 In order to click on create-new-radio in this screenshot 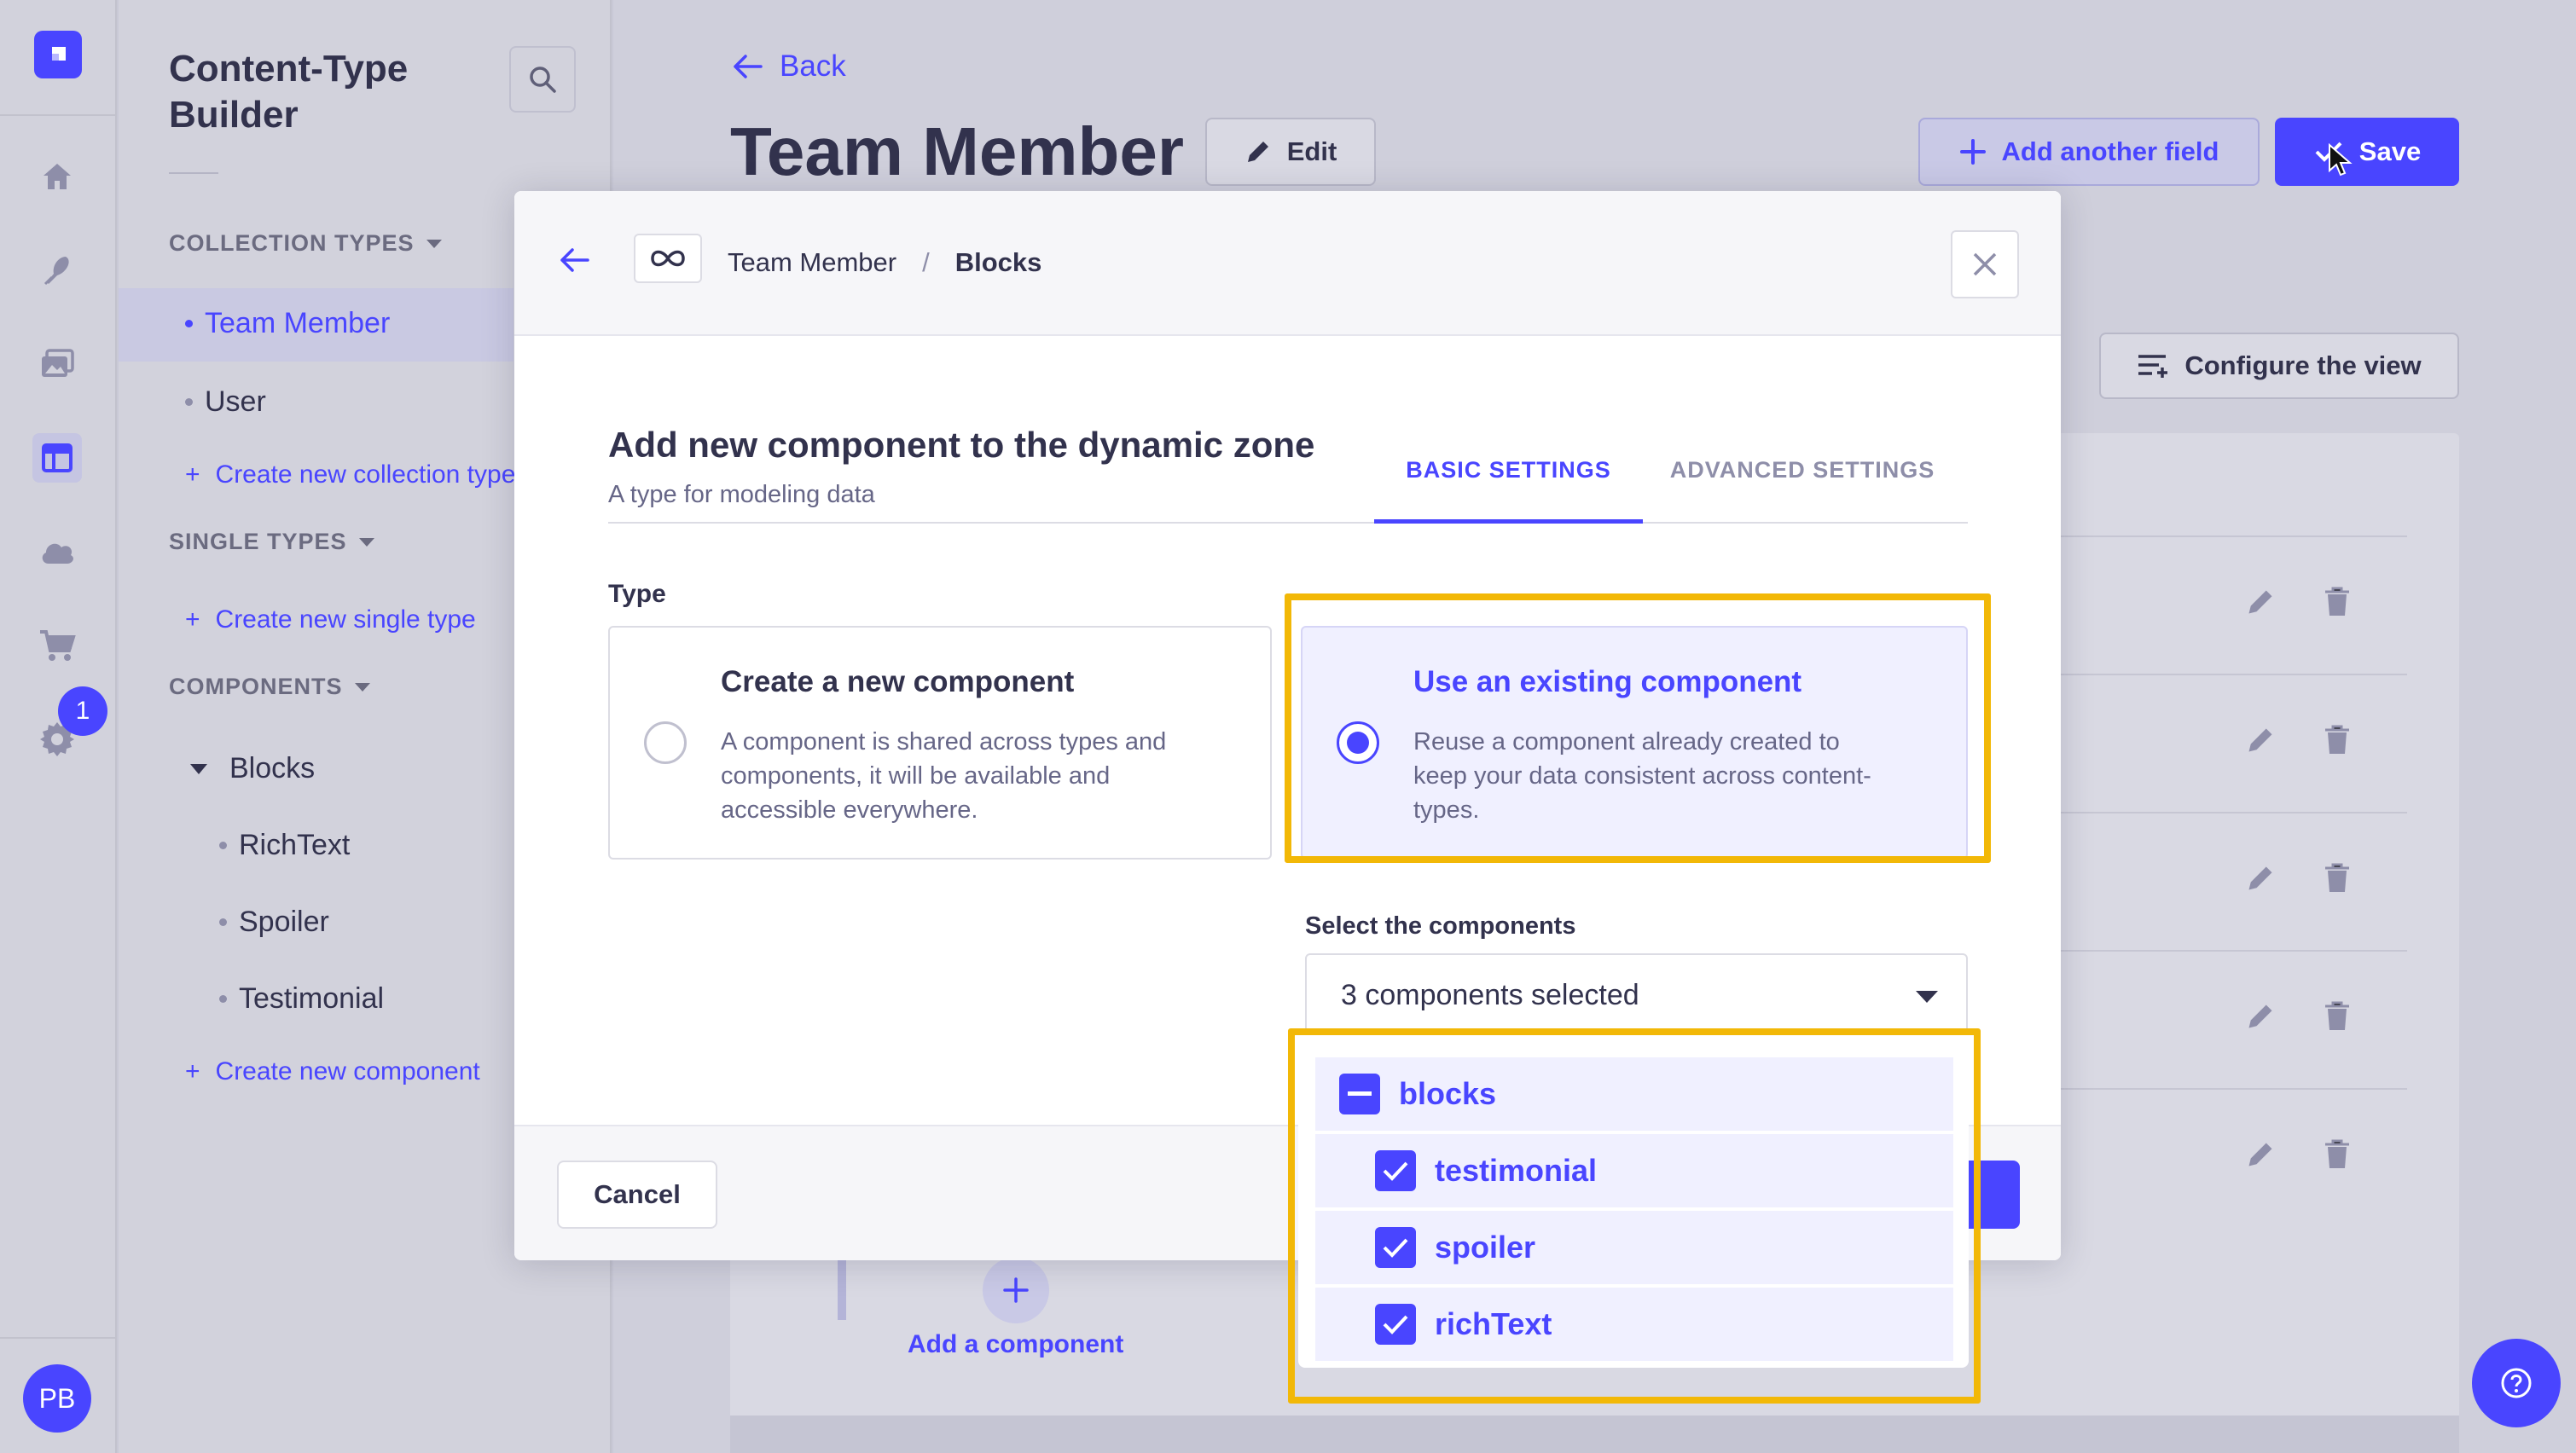, I will do `click(665, 742)`.